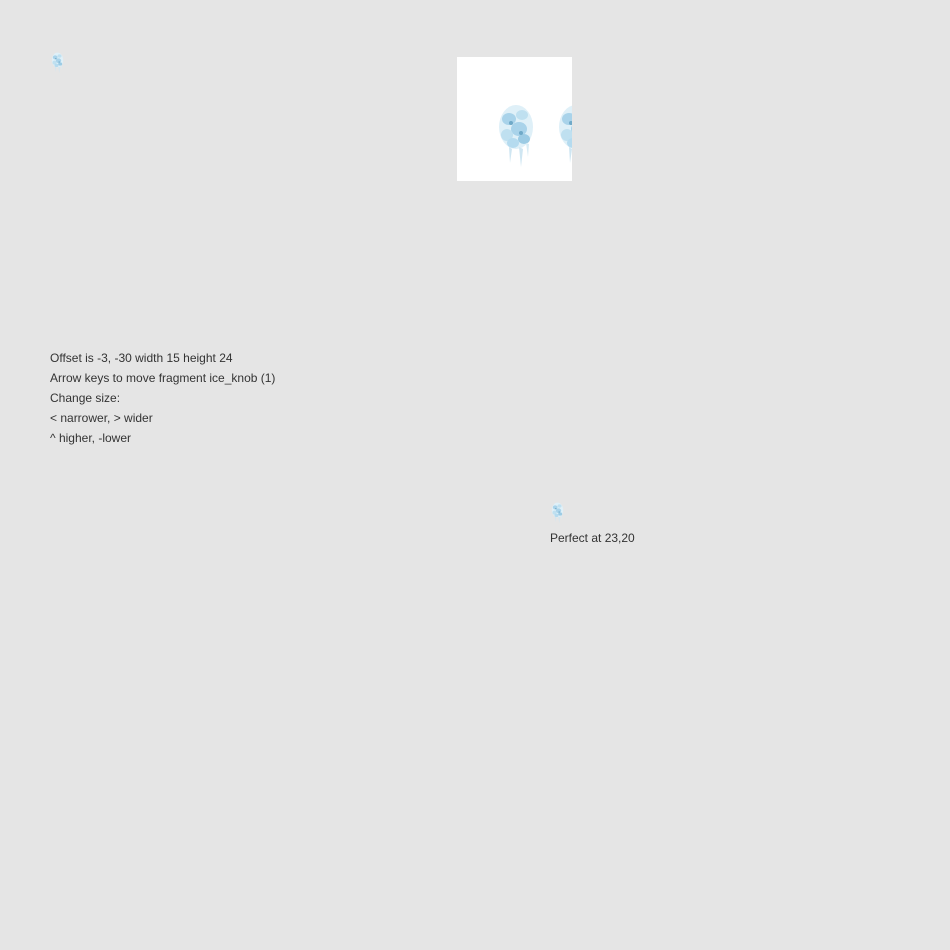 Image resolution: width=950 pixels, height=950 pixels. Describe the element at coordinates (85, 398) in the screenshot. I see `change-size-heading: Change size:` at that location.